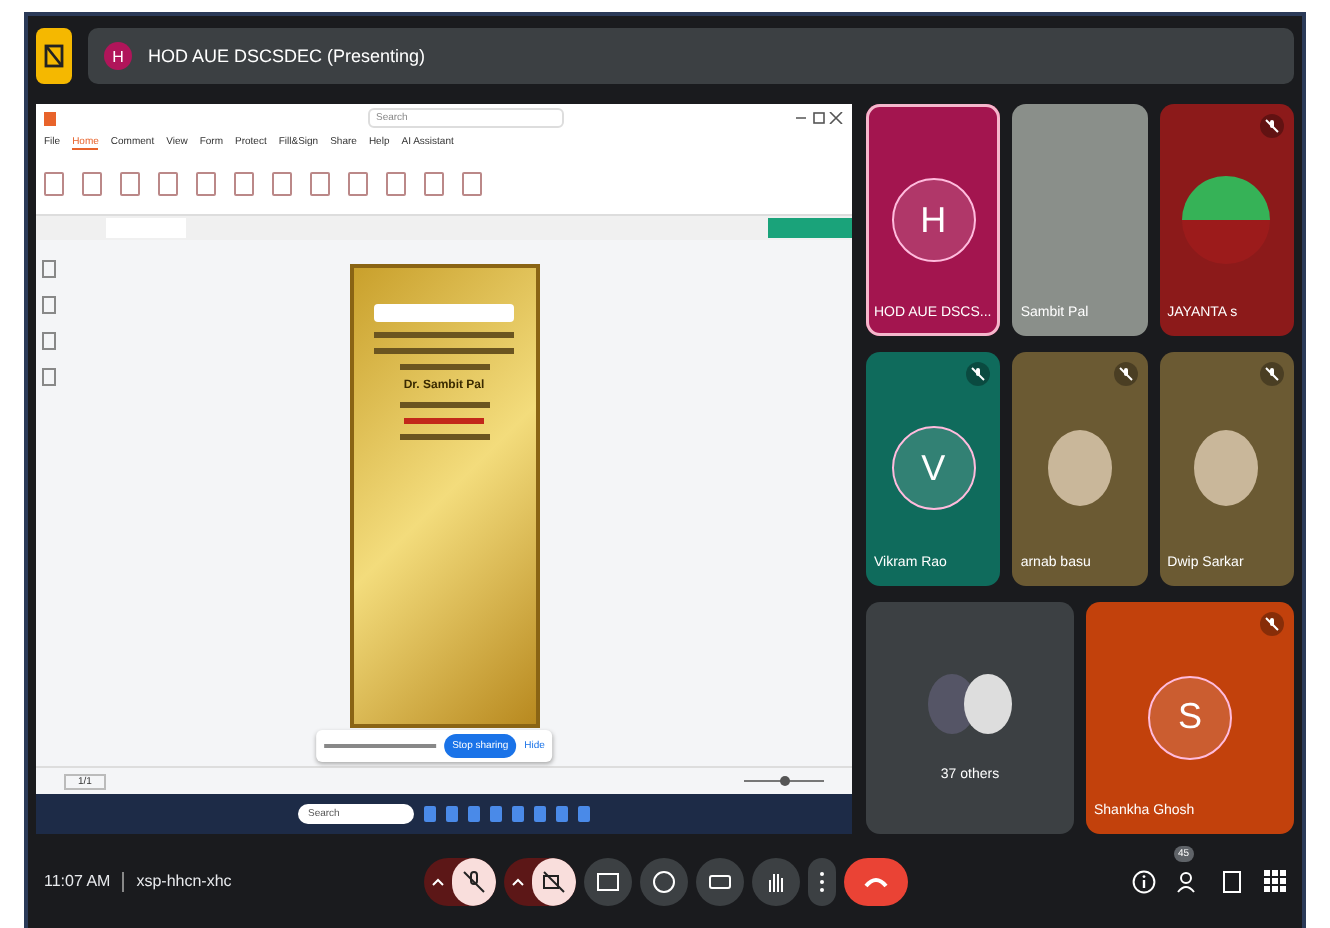 This screenshot has height=928, width=1330. I want to click on mic-off-icon, so click(473, 881).